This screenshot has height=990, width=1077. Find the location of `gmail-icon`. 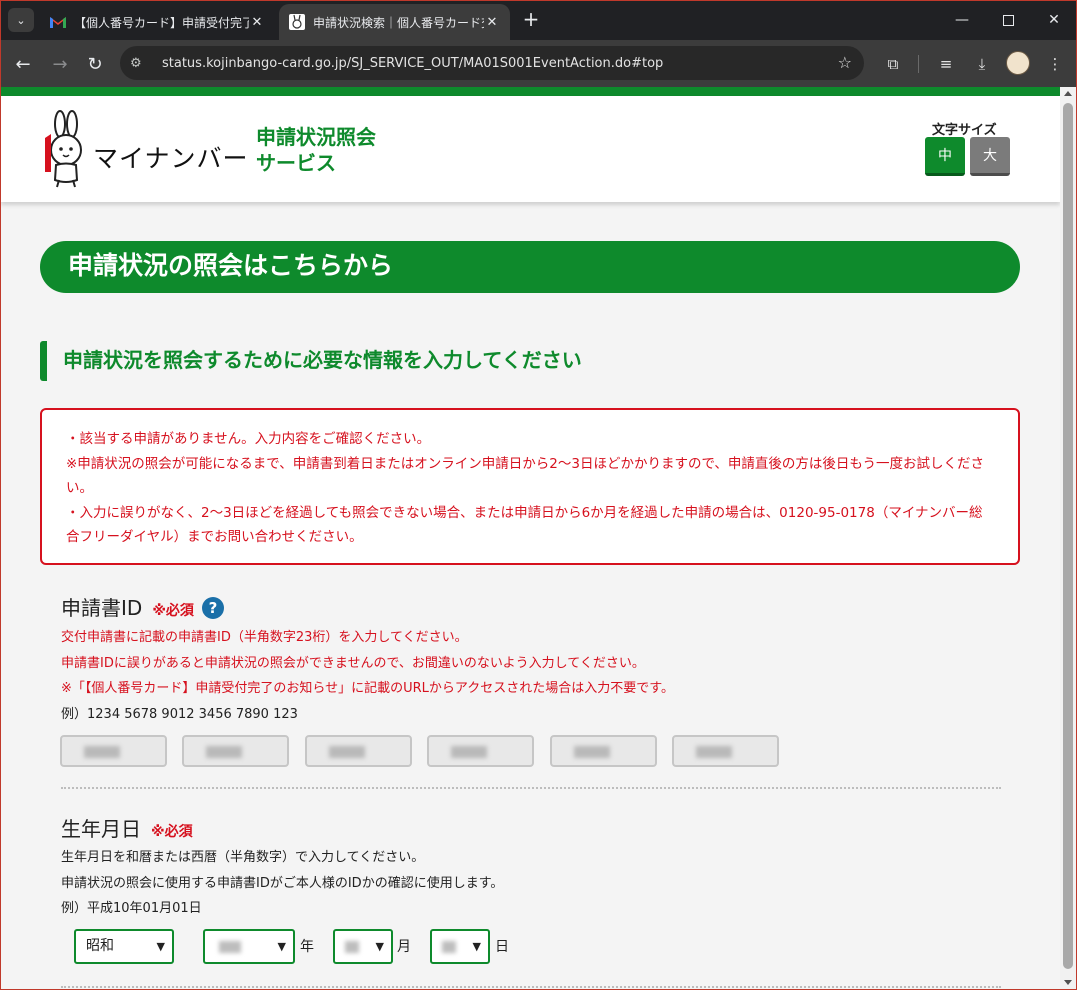

gmail-icon is located at coordinates (58, 22).